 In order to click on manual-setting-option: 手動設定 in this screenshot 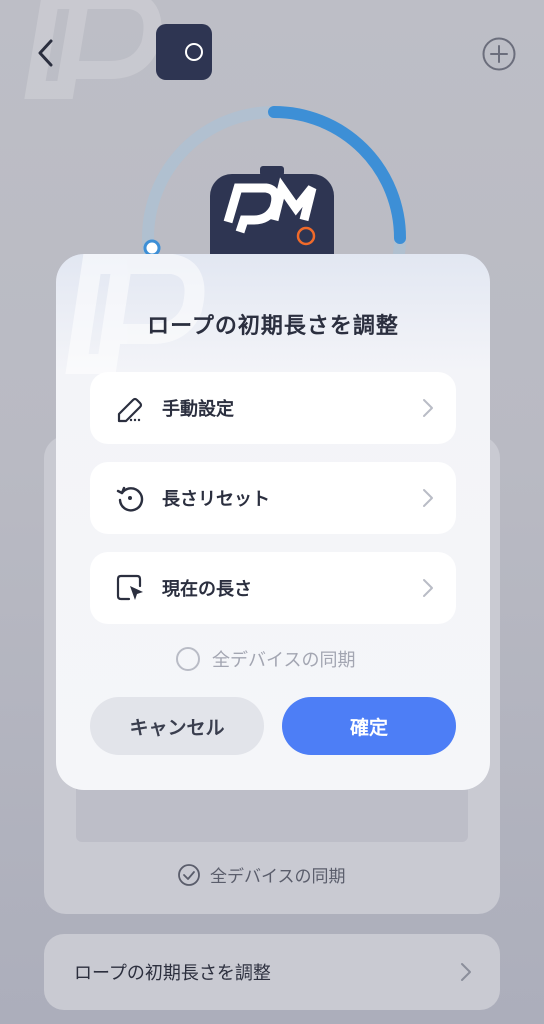, I will do `click(273, 408)`.